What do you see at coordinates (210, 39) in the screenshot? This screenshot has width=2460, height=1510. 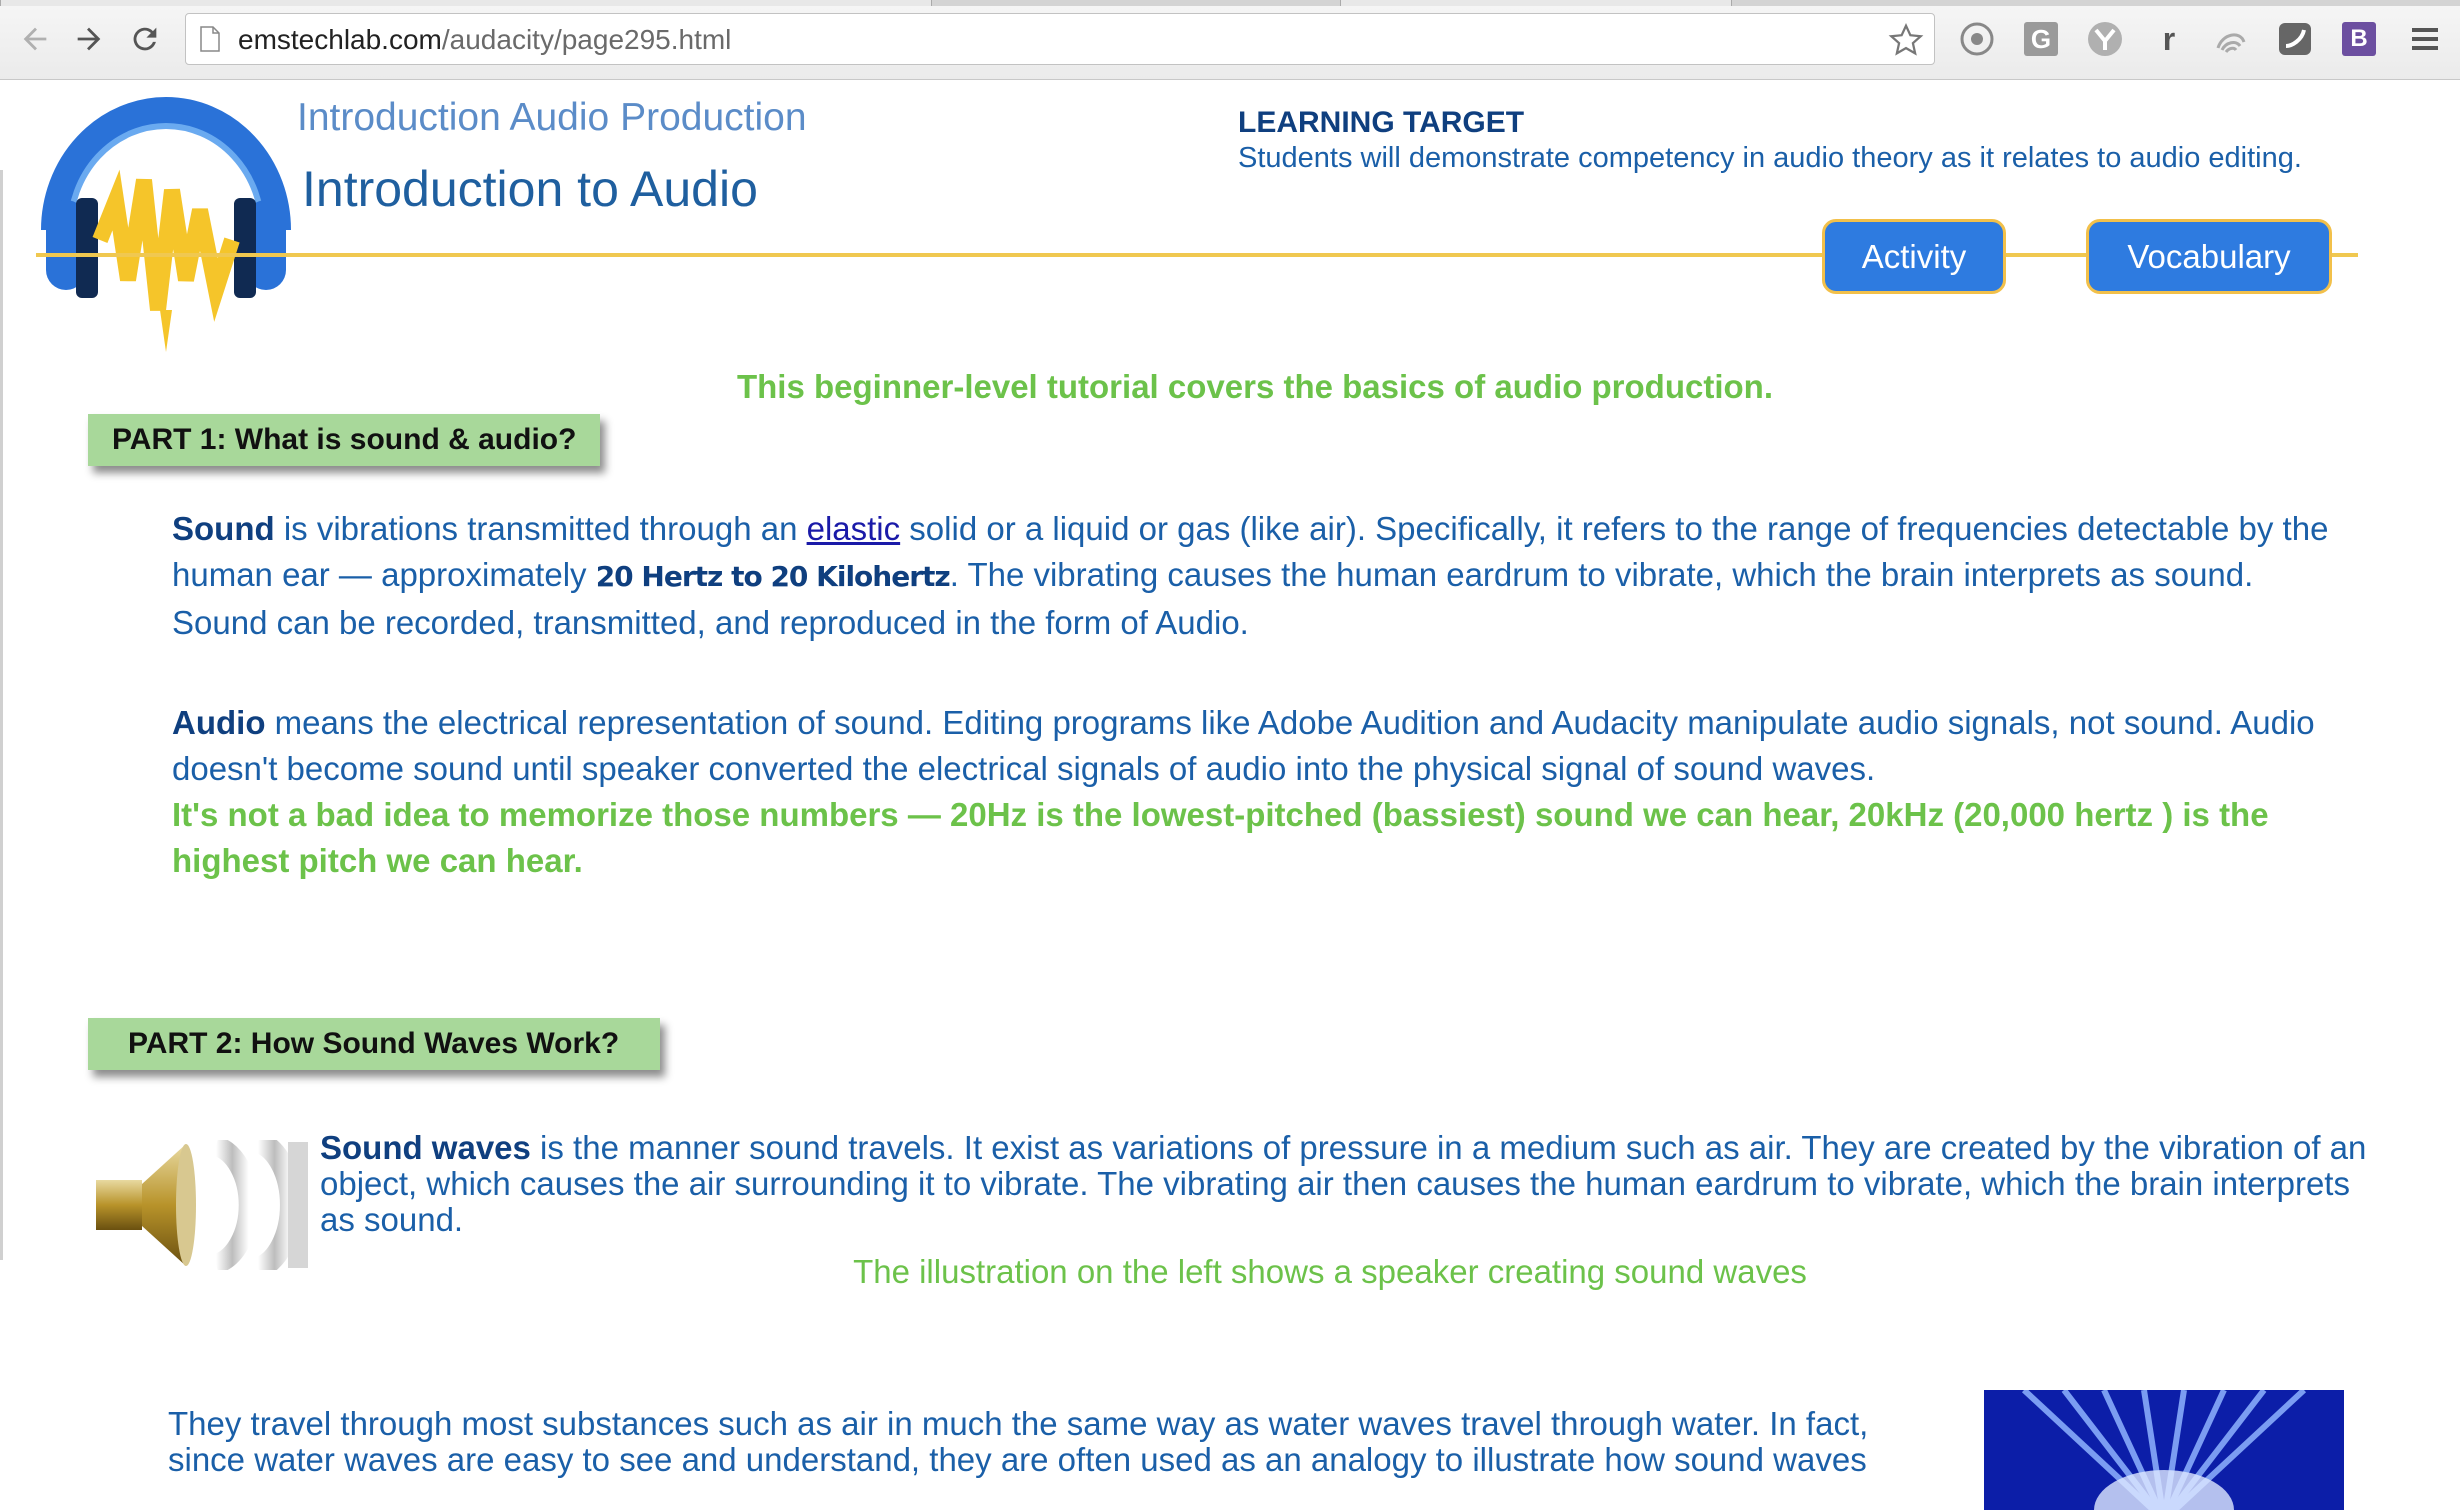 I see `page-icon` at bounding box center [210, 39].